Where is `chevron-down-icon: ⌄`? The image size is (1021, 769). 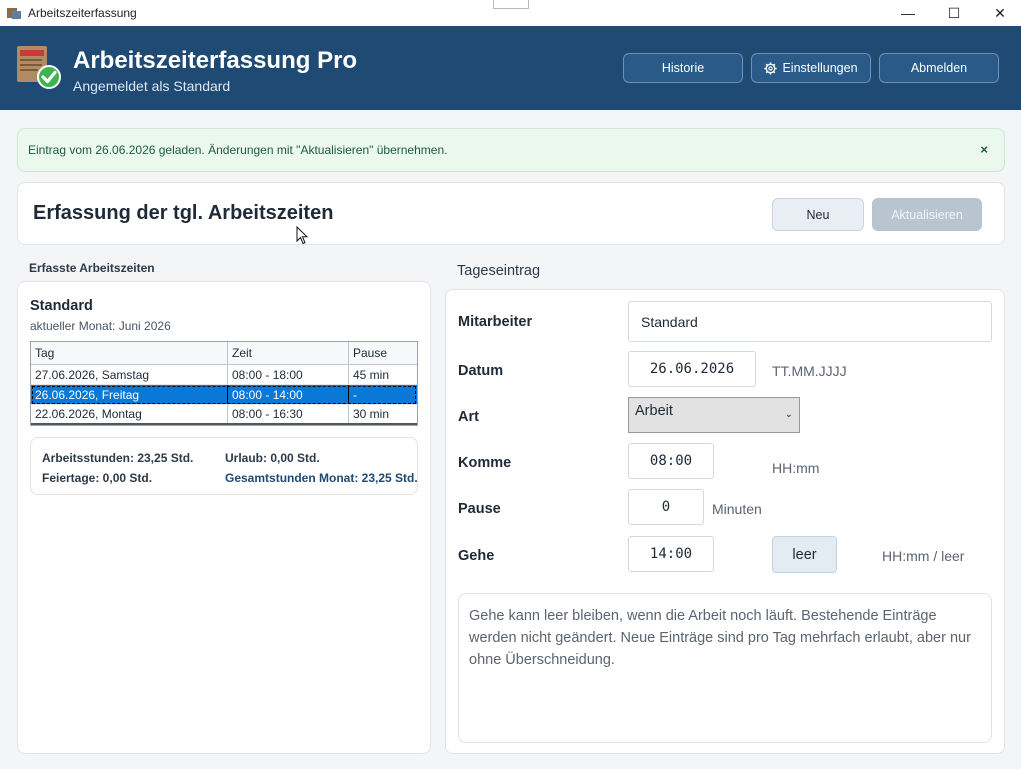 chevron-down-icon: ⌄ is located at coordinates (788, 414).